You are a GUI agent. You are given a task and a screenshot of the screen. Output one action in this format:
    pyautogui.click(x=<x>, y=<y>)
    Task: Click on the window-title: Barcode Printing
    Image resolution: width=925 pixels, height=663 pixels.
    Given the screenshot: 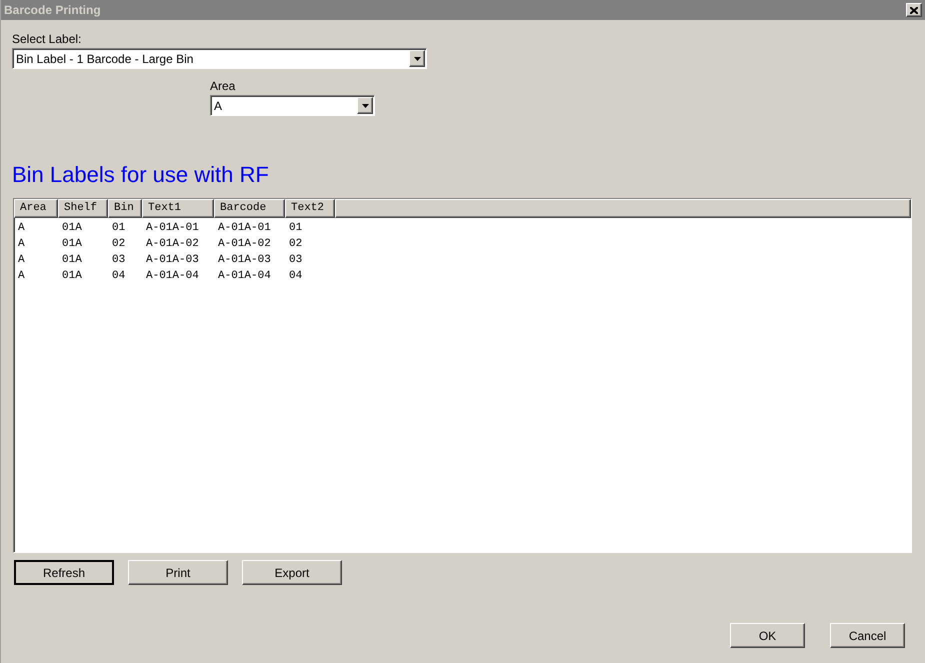 What is the action you would take?
    pyautogui.click(x=52, y=10)
    